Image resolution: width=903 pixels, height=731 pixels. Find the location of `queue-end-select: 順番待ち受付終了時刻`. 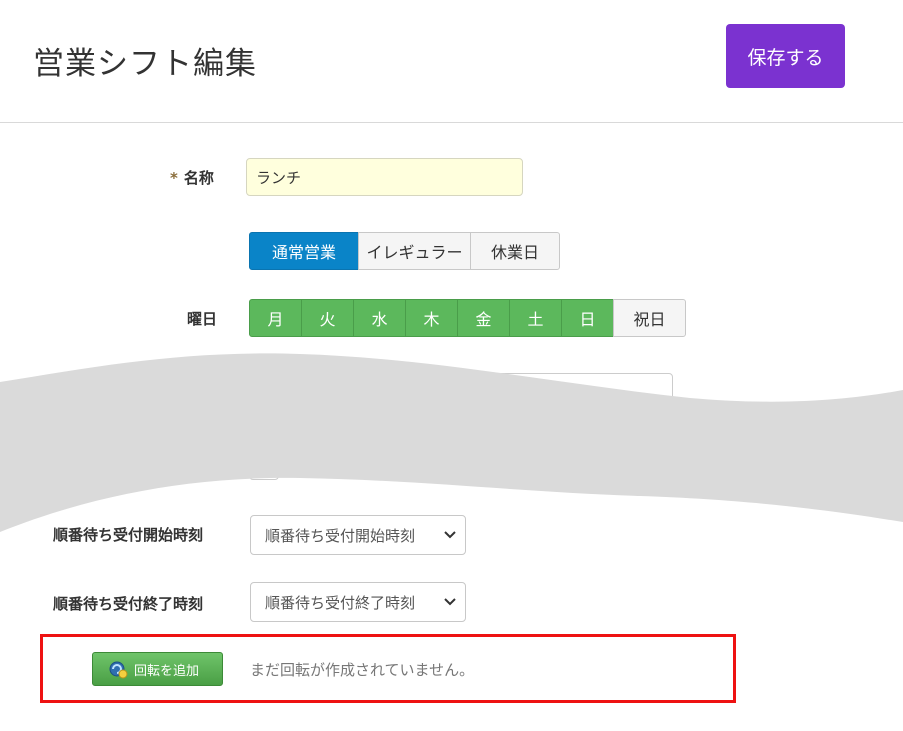

queue-end-select: 順番待ち受付終了時刻 is located at coordinates (358, 602).